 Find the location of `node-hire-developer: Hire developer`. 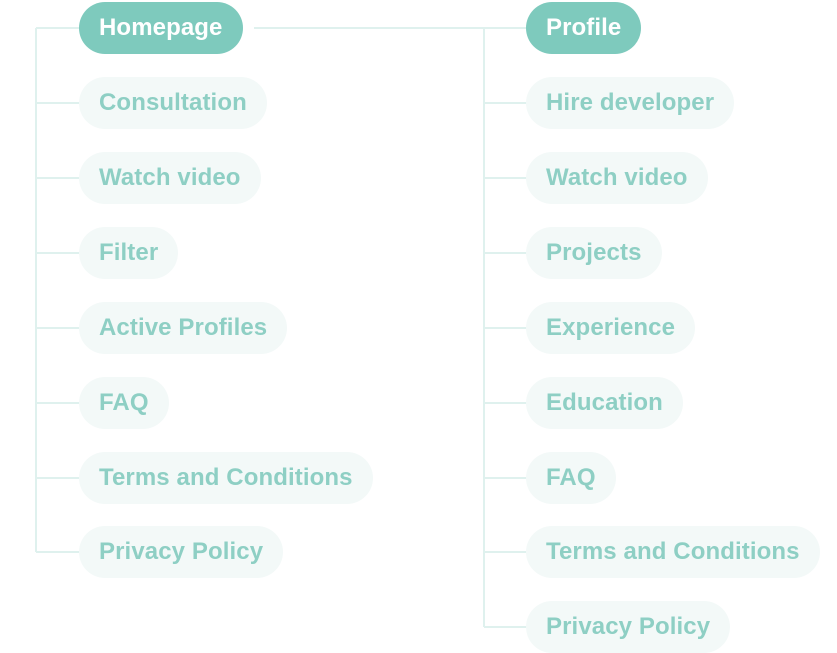

node-hire-developer: Hire developer is located at coordinates (630, 103).